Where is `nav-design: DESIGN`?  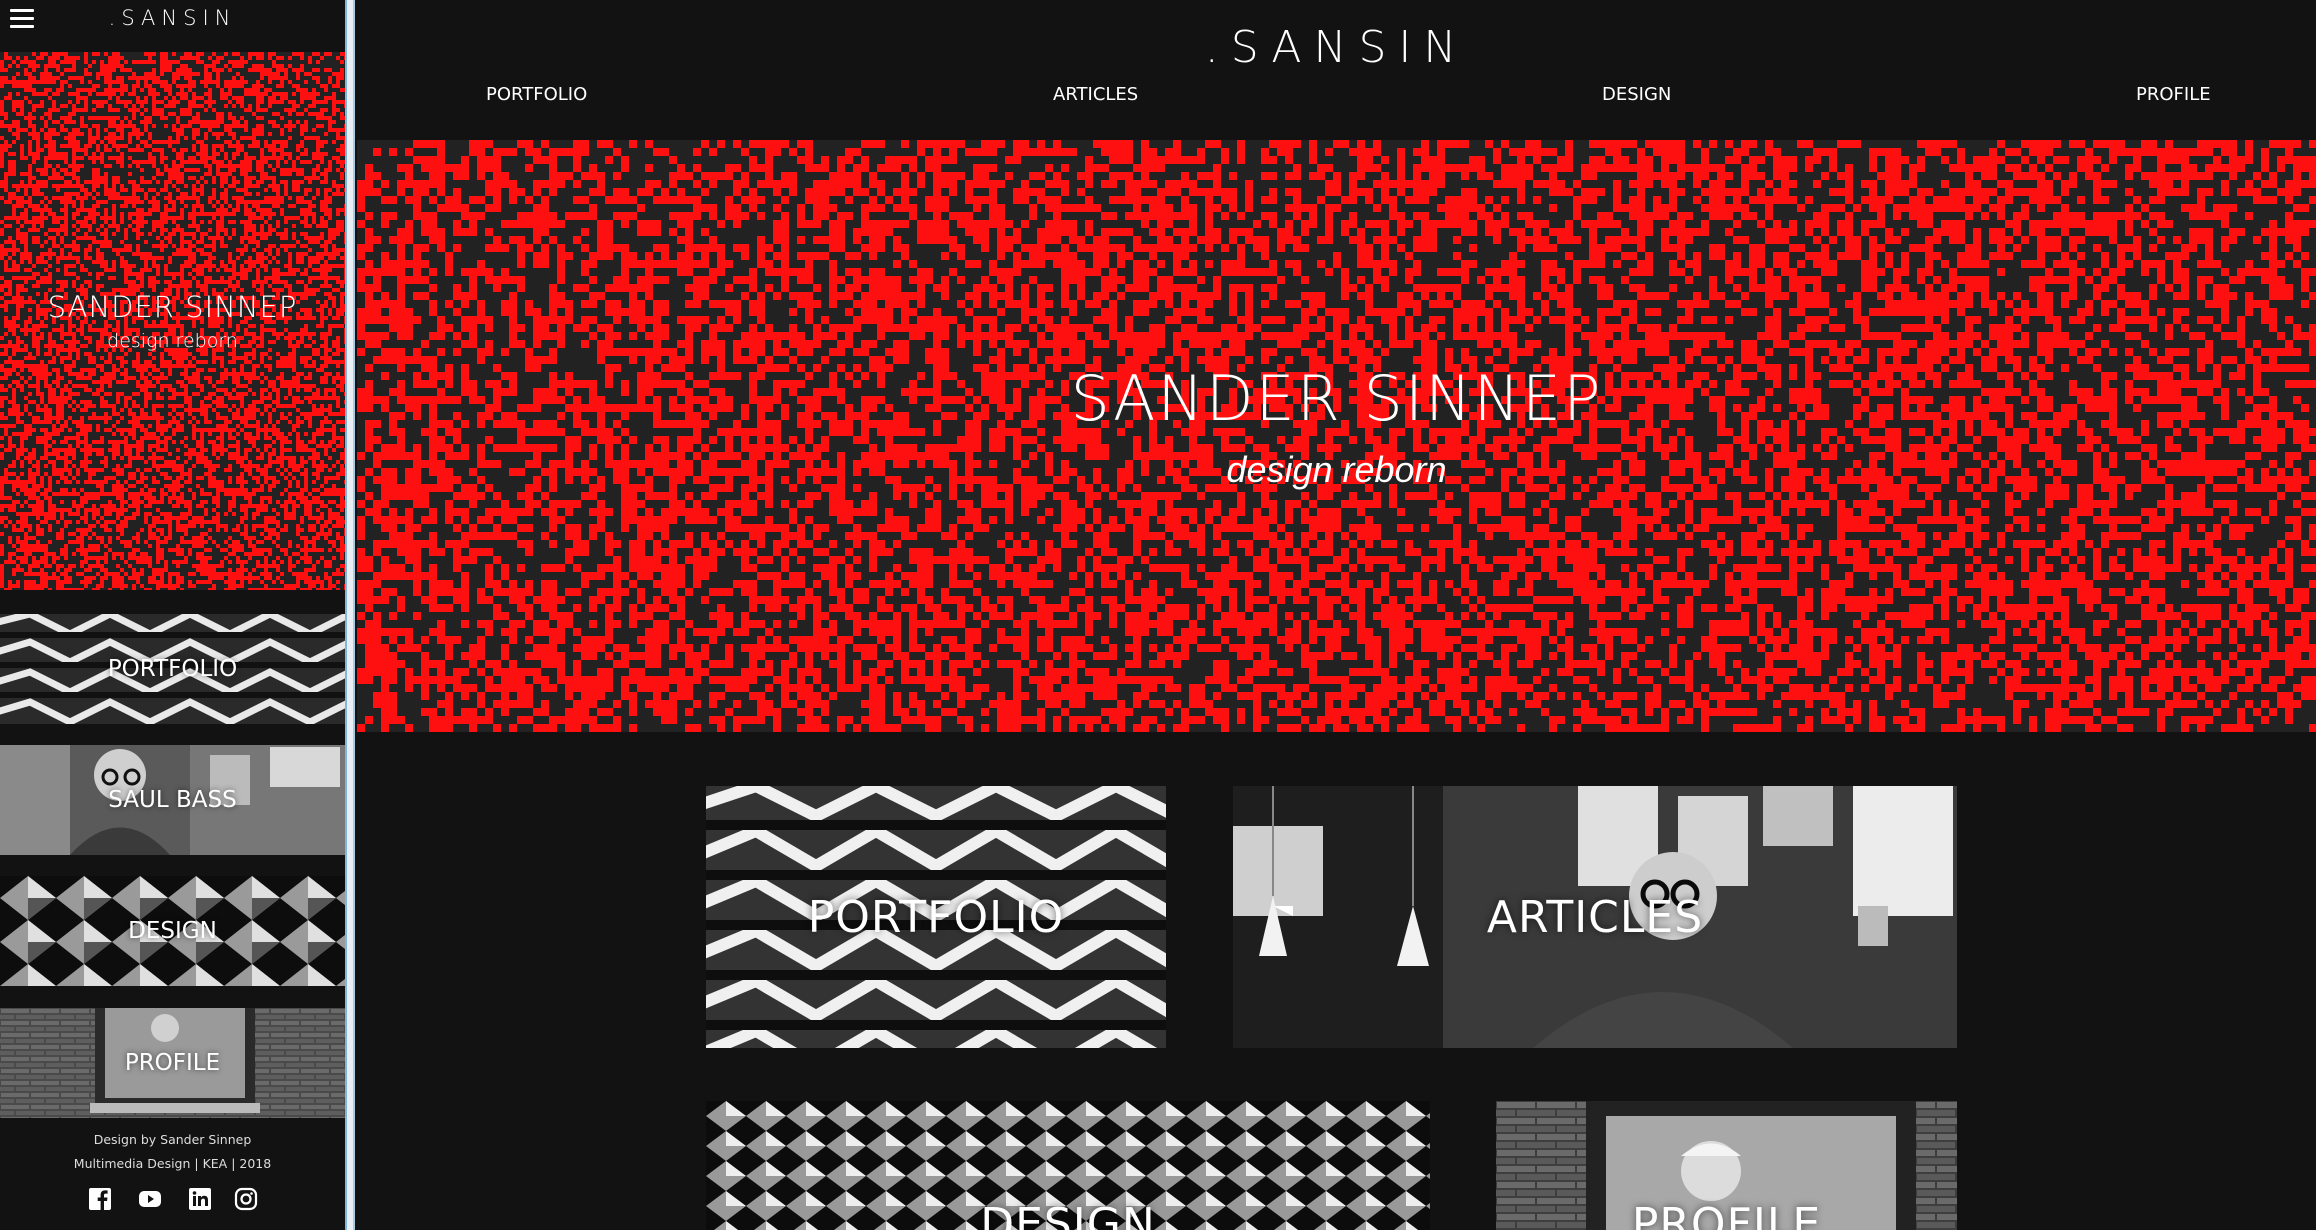
nav-design: DESIGN is located at coordinates (1636, 94).